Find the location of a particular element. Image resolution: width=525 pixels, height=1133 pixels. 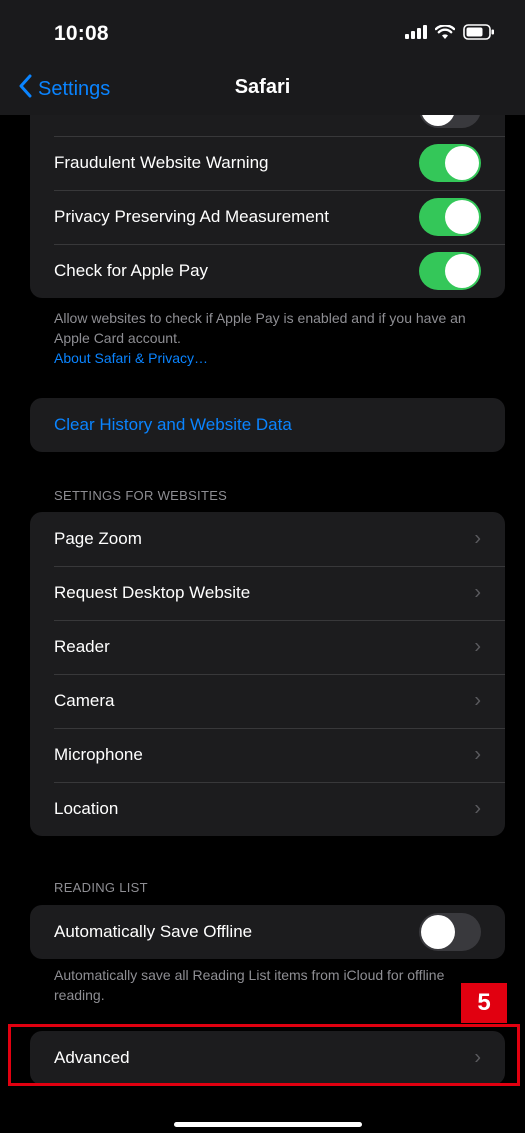

page-title: Safari is located at coordinates (262, 87).